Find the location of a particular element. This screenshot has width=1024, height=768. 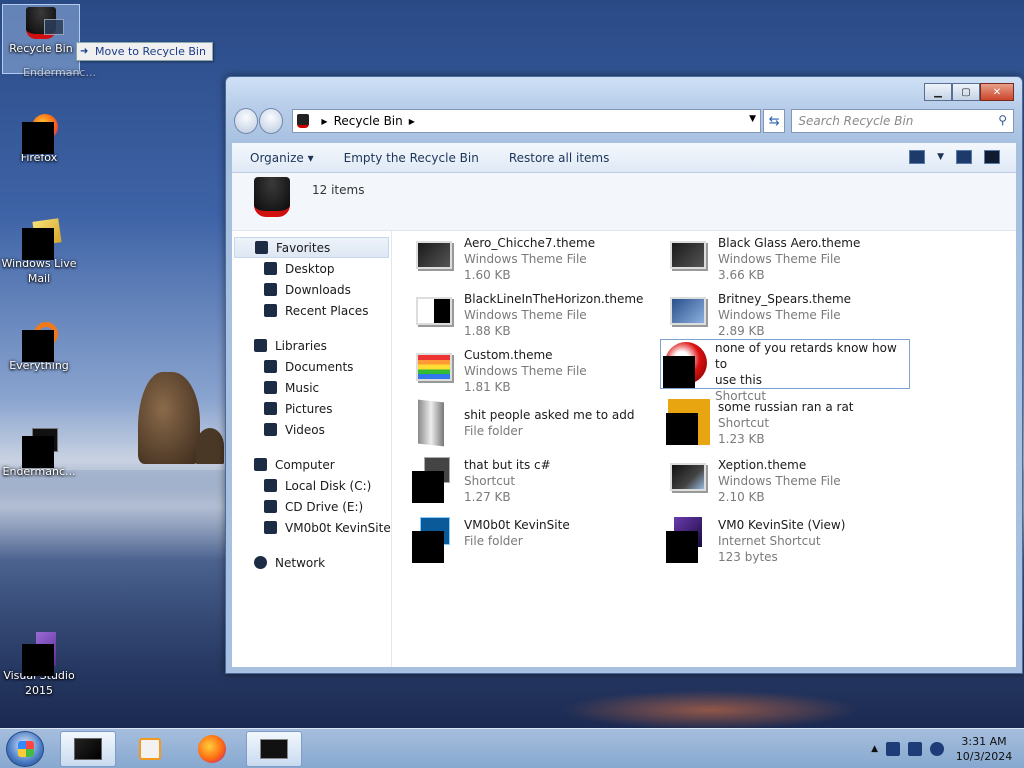

change-view-icon is located at coordinates (917, 157).